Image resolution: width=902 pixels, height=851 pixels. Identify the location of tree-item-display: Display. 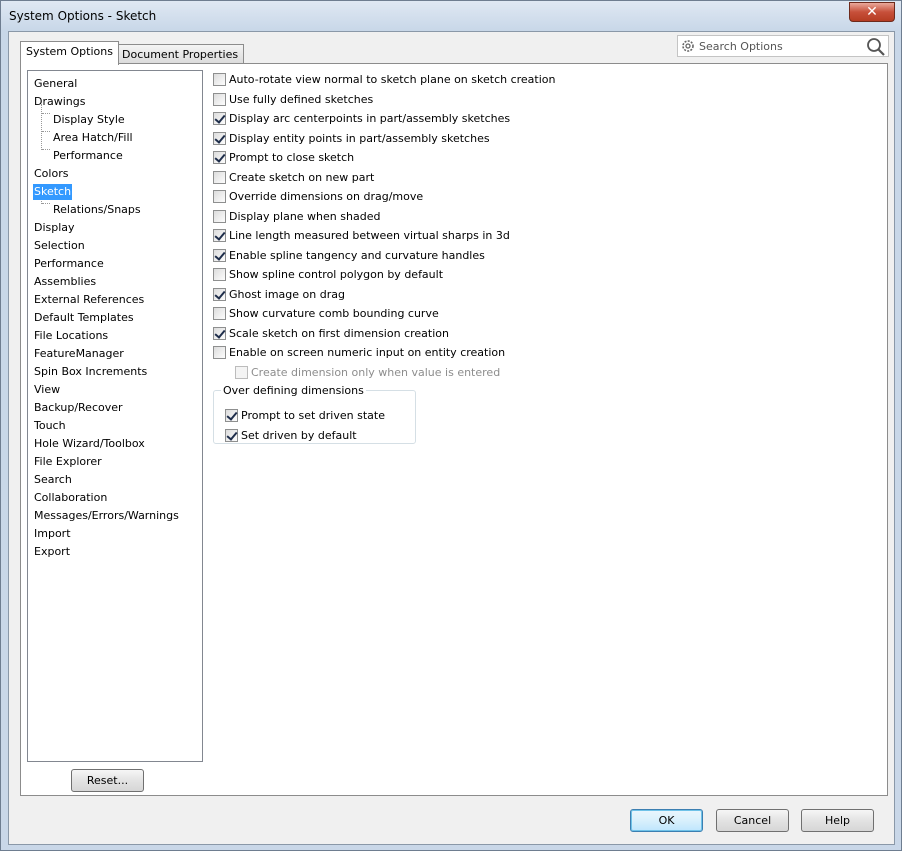
(54, 228).